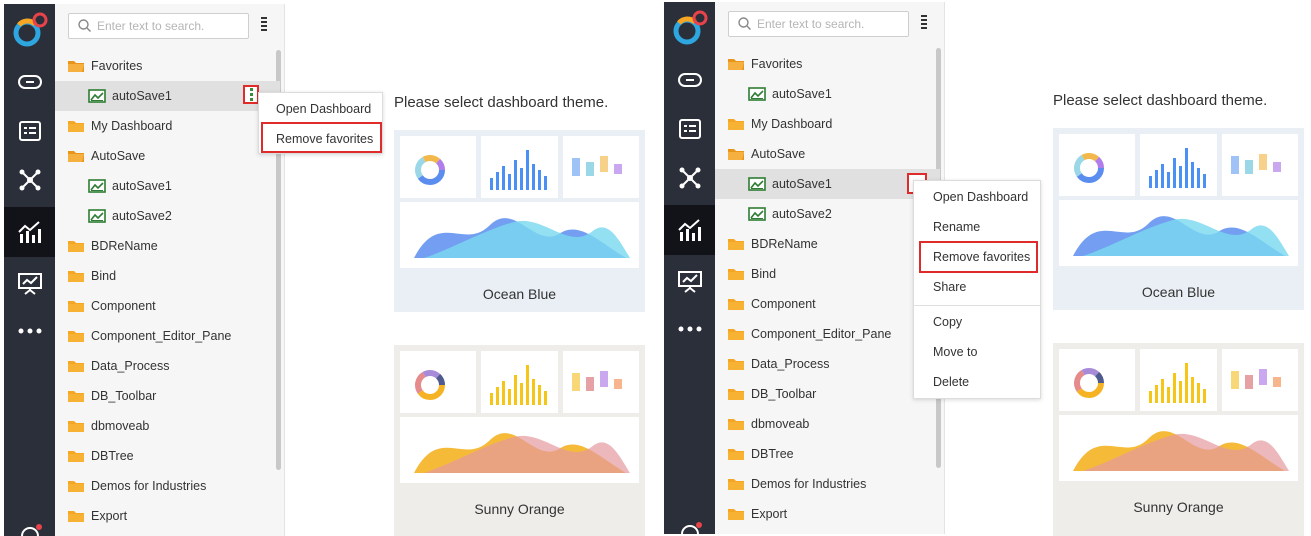 This screenshot has height=536, width=1311. What do you see at coordinates (977, 287) in the screenshot?
I see `menu-item-share: Share` at bounding box center [977, 287].